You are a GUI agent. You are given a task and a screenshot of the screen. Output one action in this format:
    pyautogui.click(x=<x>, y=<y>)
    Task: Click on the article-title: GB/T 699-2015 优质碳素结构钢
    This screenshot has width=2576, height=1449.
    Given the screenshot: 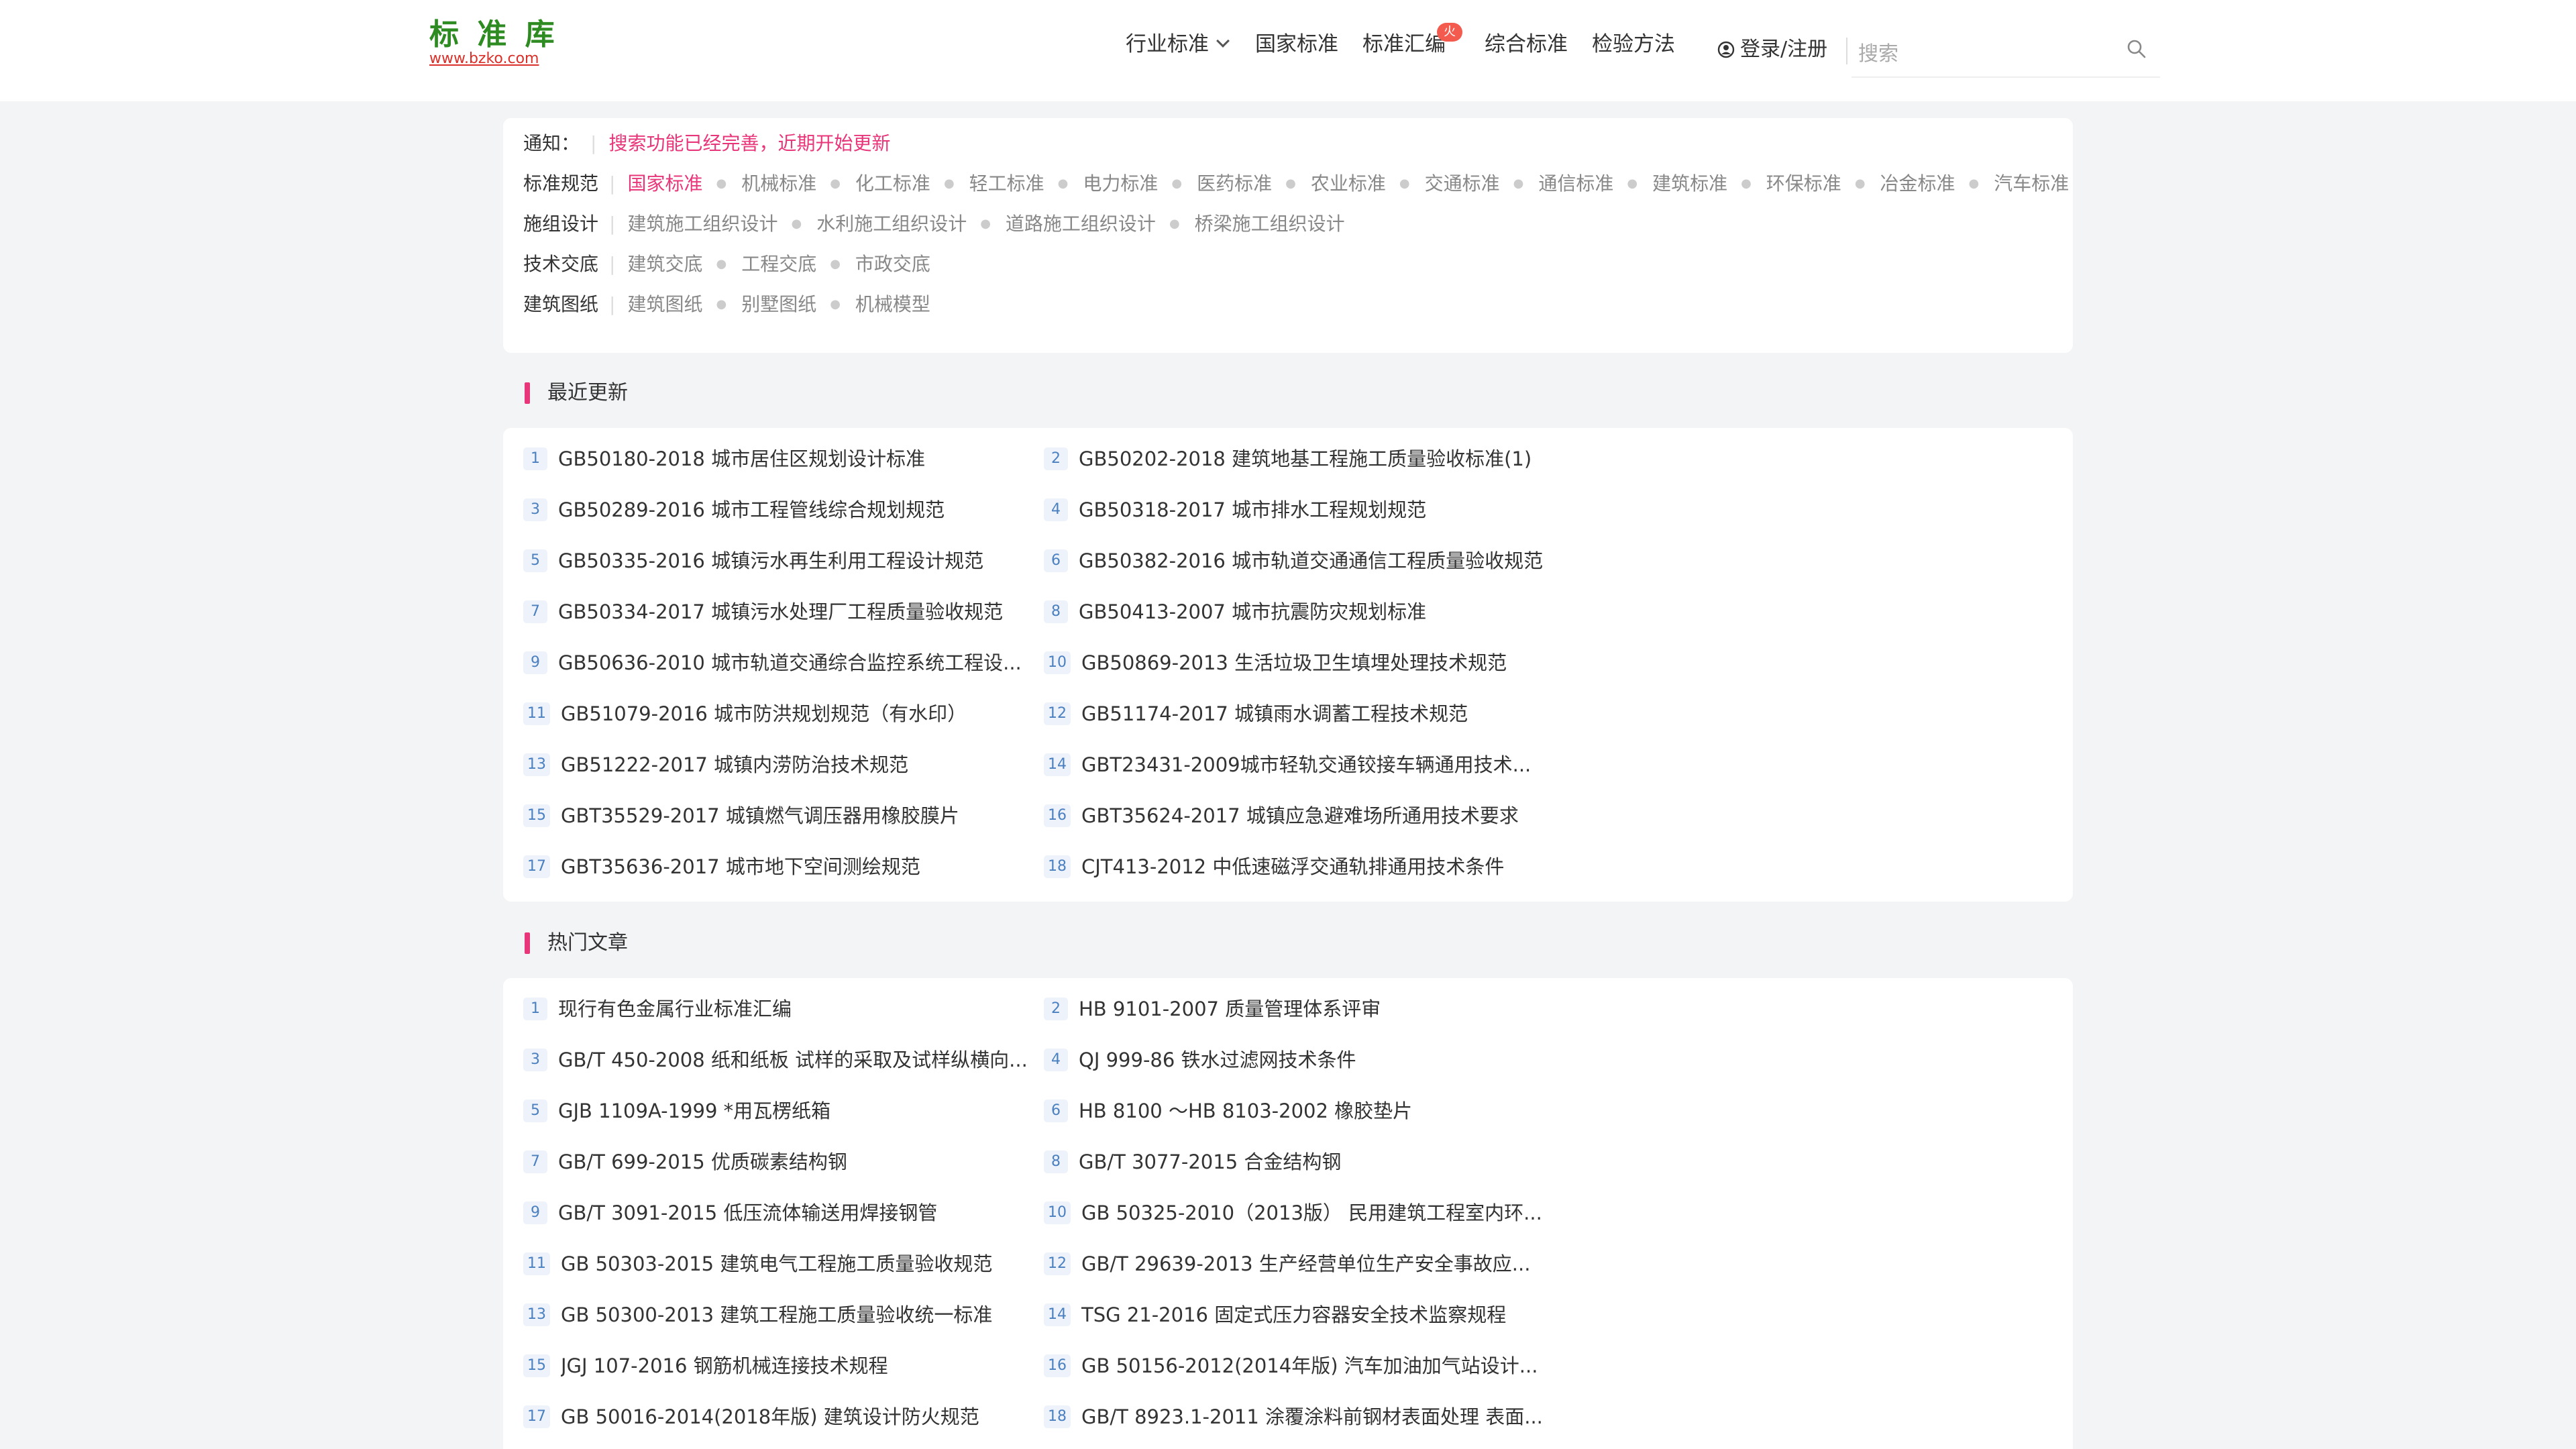 What is the action you would take?
    pyautogui.click(x=702, y=1161)
    